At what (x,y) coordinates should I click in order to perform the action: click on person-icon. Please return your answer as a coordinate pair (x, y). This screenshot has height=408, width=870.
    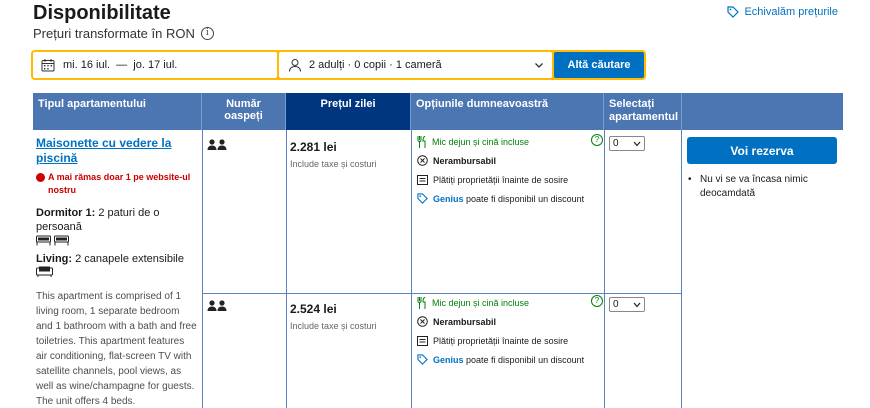
    Looking at the image, I should click on (295, 65).